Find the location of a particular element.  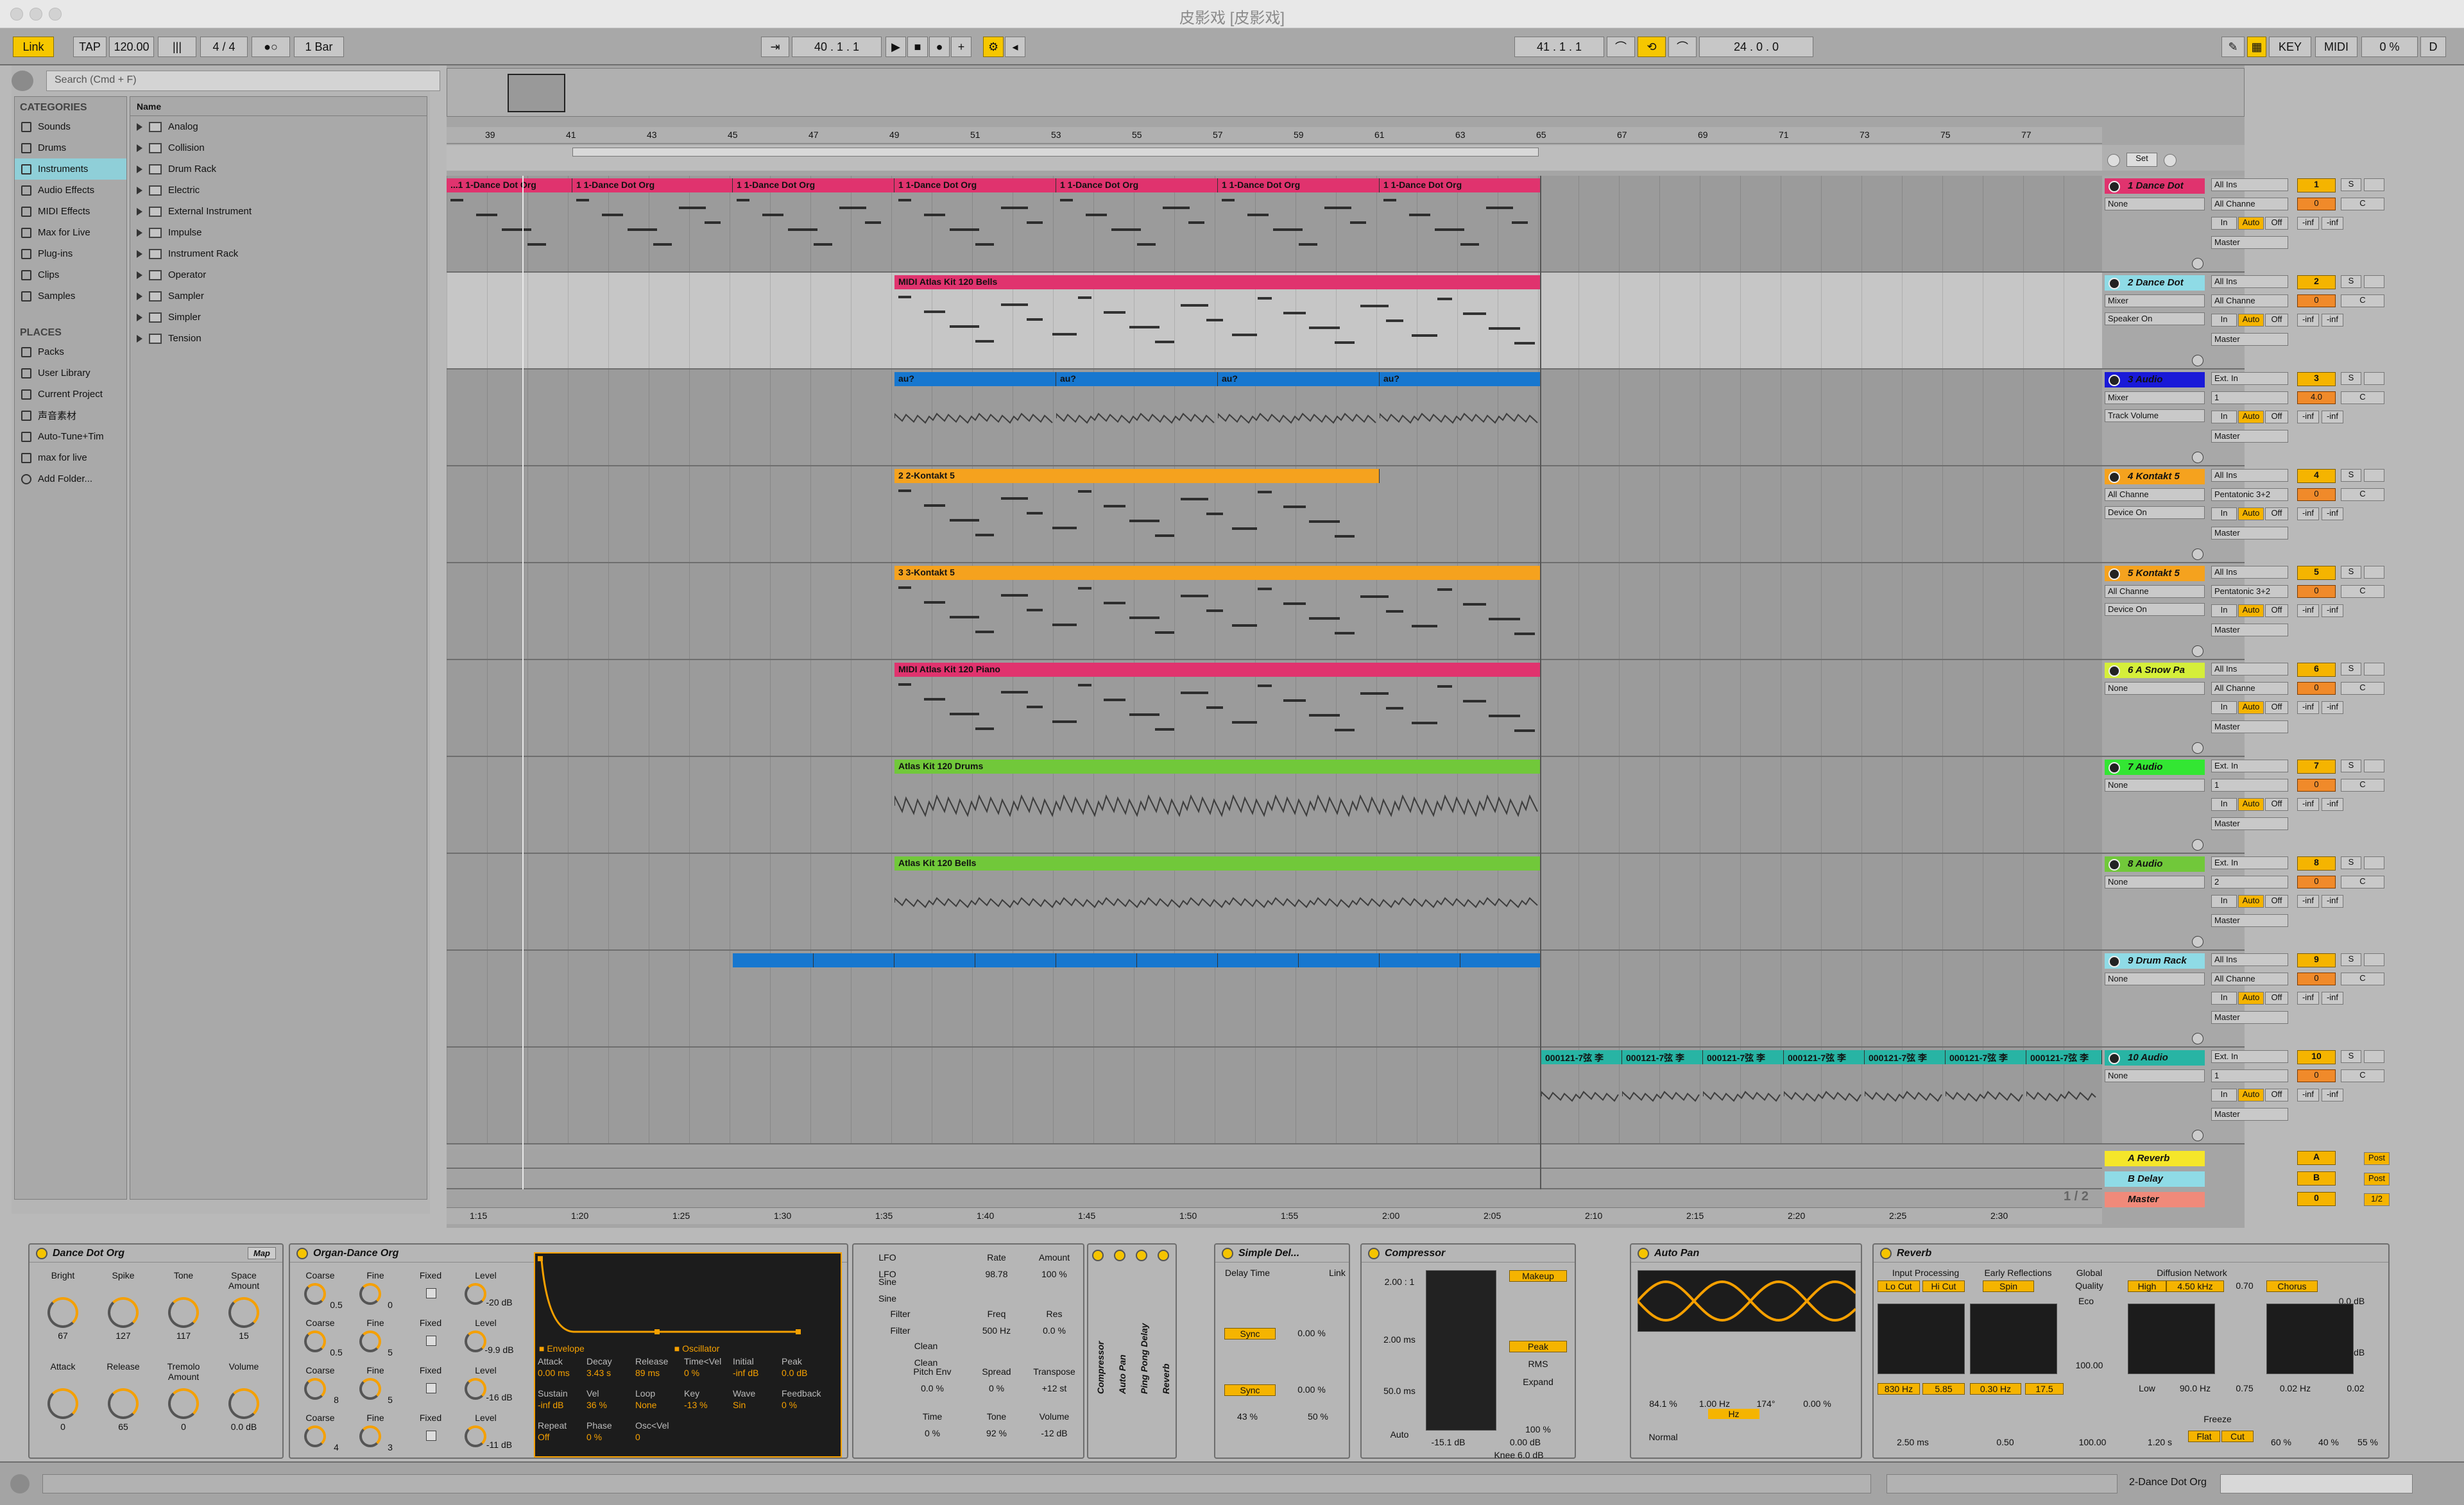

input-channel-select: All Channe is located at coordinates (2249, 979).